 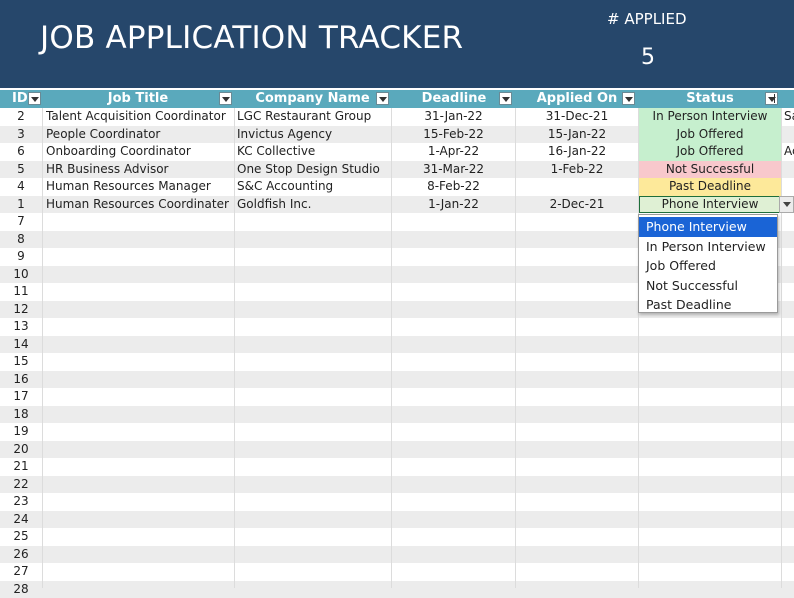 I want to click on table-row: 17, so click(x=397, y=397).